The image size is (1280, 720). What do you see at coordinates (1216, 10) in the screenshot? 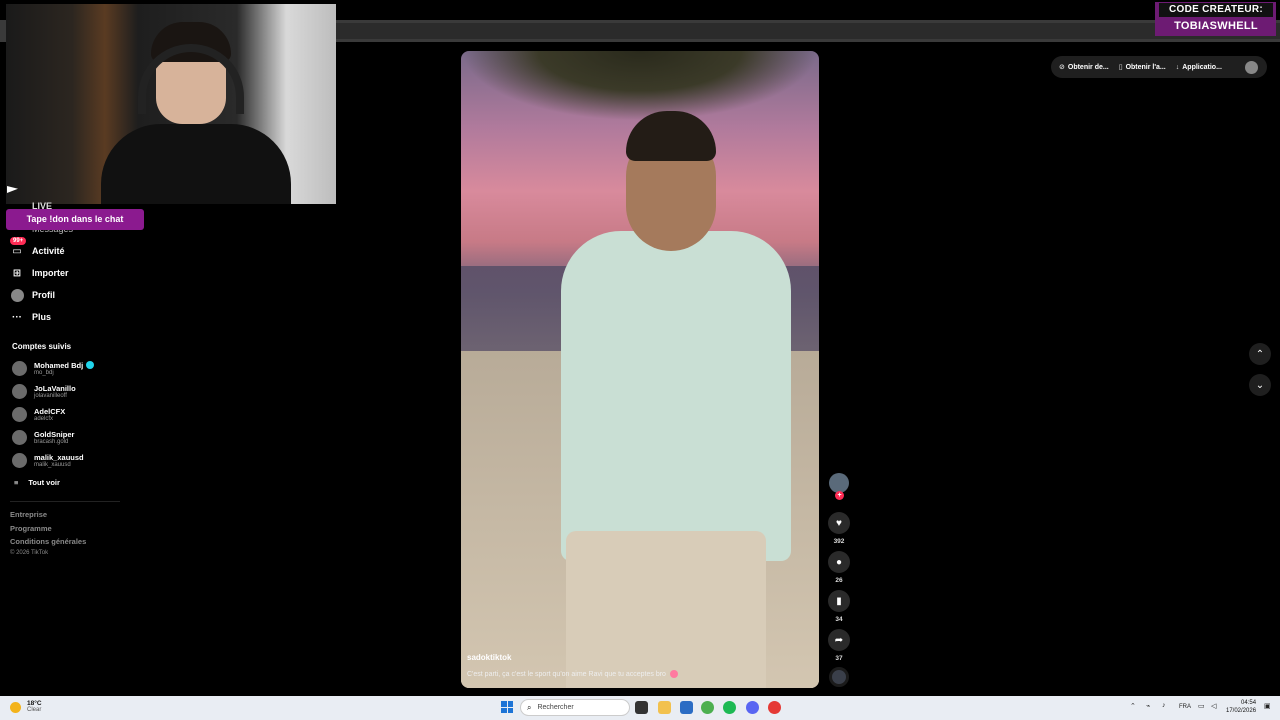
I see `creator-code-title: CODE CREATEUR:` at bounding box center [1216, 10].